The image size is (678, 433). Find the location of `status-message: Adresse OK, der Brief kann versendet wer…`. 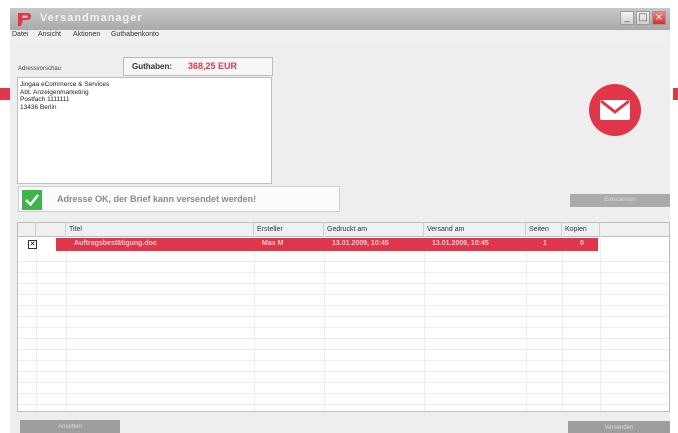

status-message: Adresse OK, der Brief kann versendet wer… is located at coordinates (157, 199).